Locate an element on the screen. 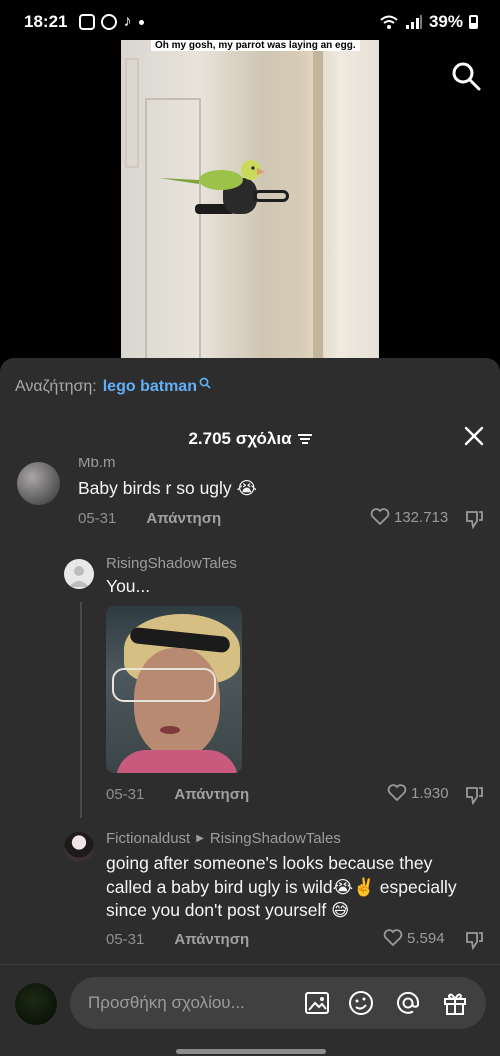 The height and width of the screenshot is (1056, 500). like-button: 5.594 is located at coordinates (414, 938).